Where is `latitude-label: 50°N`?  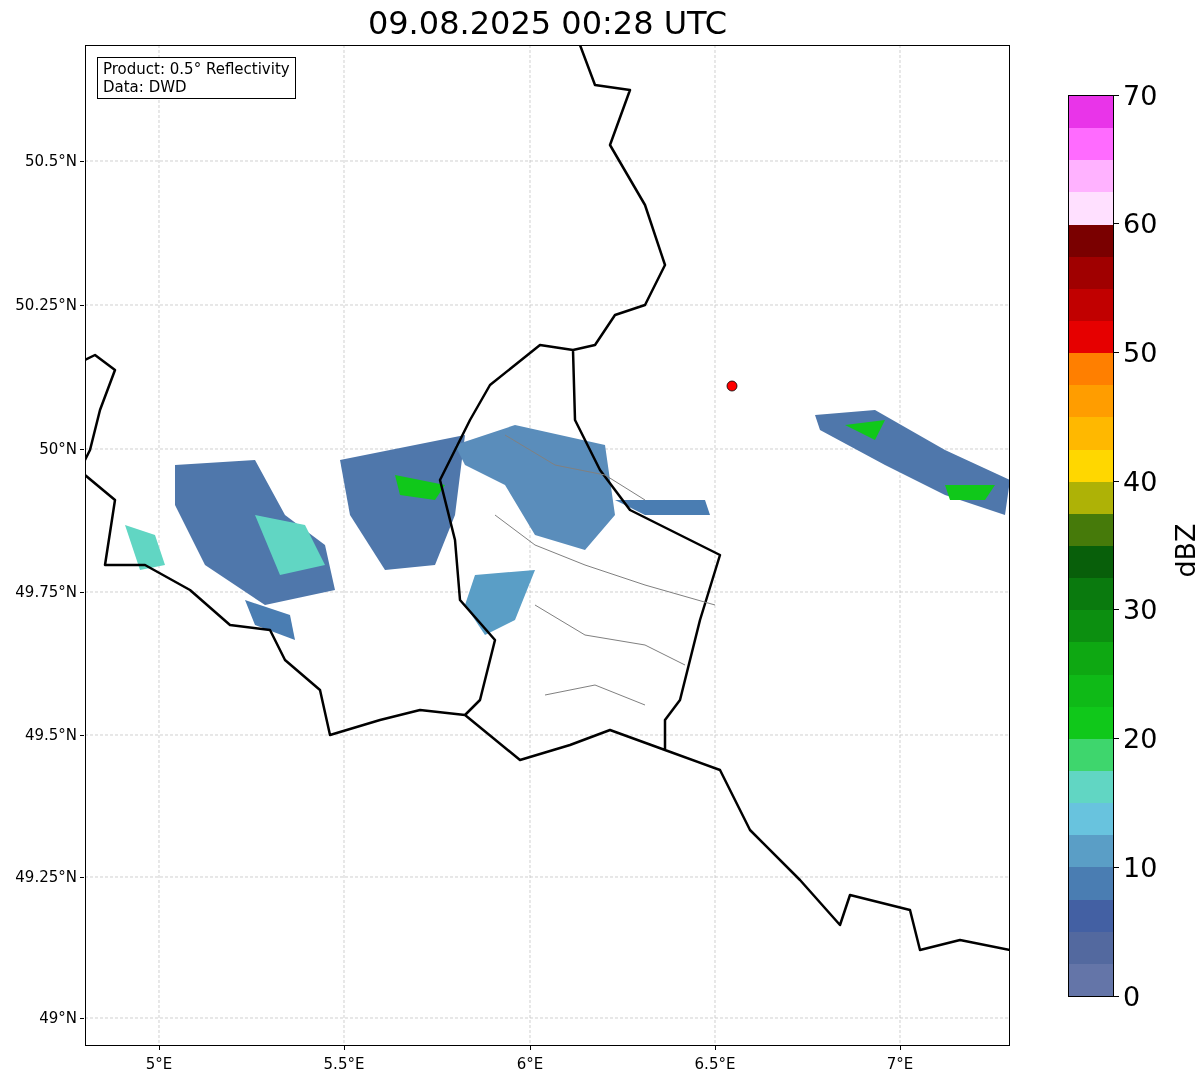 latitude-label: 50°N is located at coordinates (58, 449).